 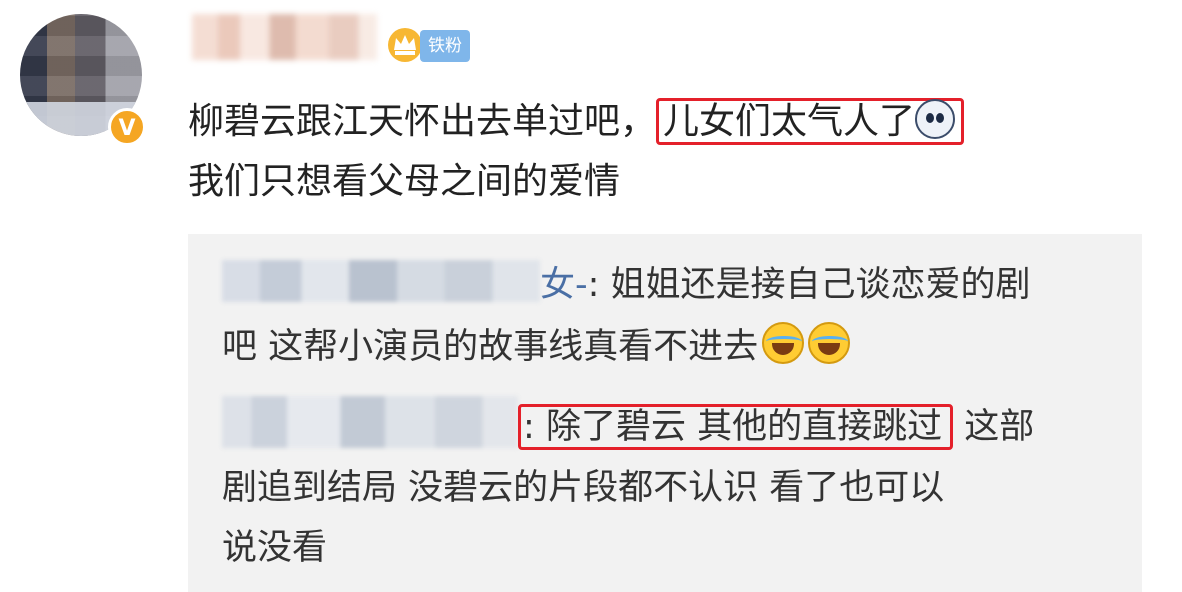 What do you see at coordinates (275, 548) in the screenshot?
I see `reply-2-line3: 说没看` at bounding box center [275, 548].